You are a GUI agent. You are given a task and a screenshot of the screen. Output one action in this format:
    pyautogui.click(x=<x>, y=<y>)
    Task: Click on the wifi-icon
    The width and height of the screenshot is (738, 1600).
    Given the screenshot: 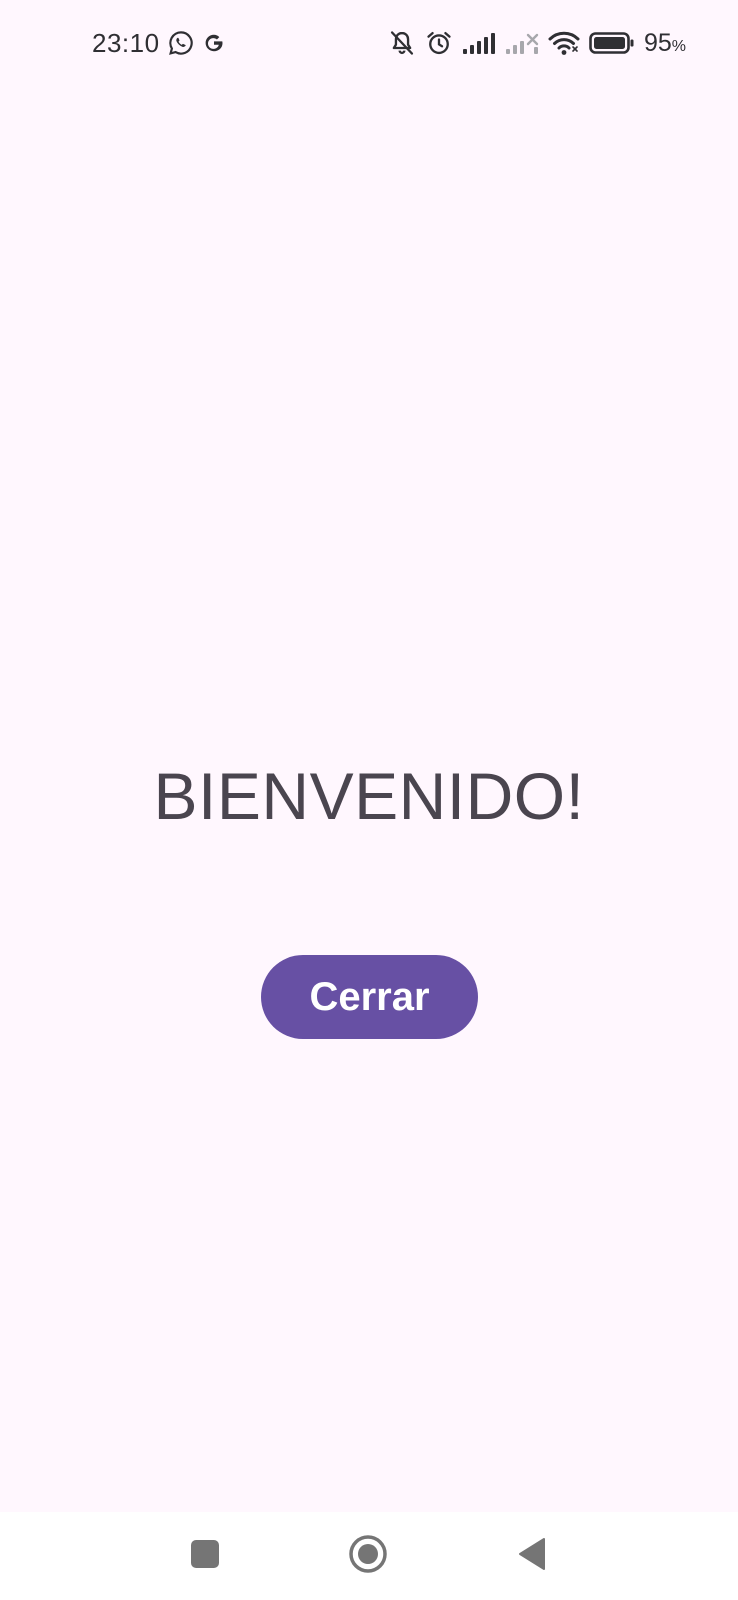 What is the action you would take?
    pyautogui.click(x=564, y=43)
    